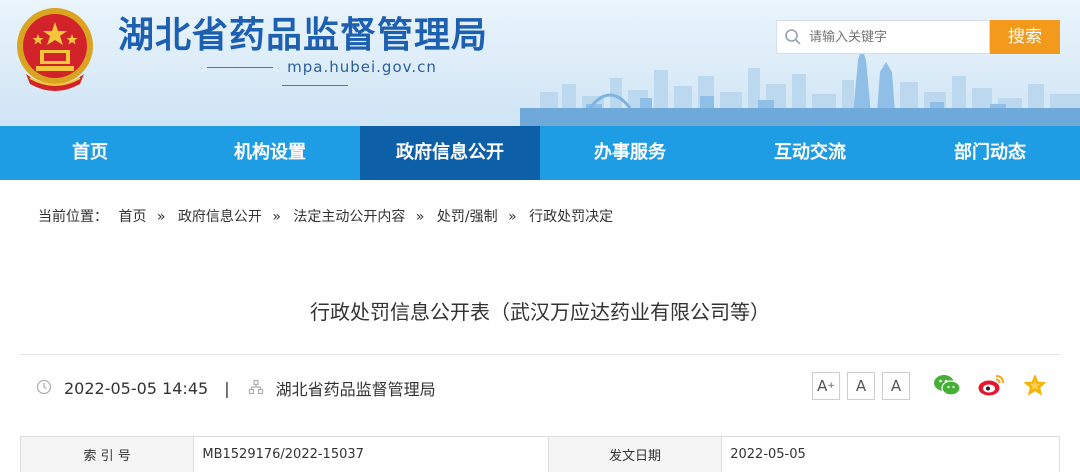  I want to click on share-buttons, so click(998, 385).